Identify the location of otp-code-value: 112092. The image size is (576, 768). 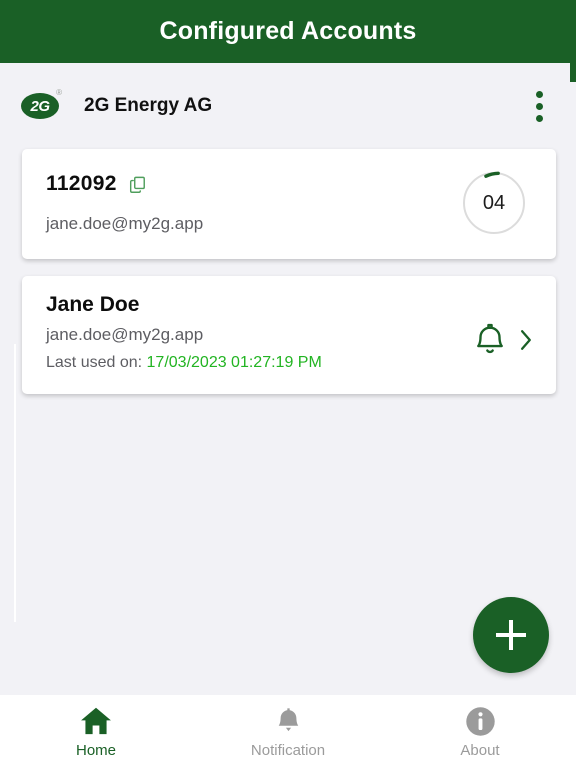
(81, 183).